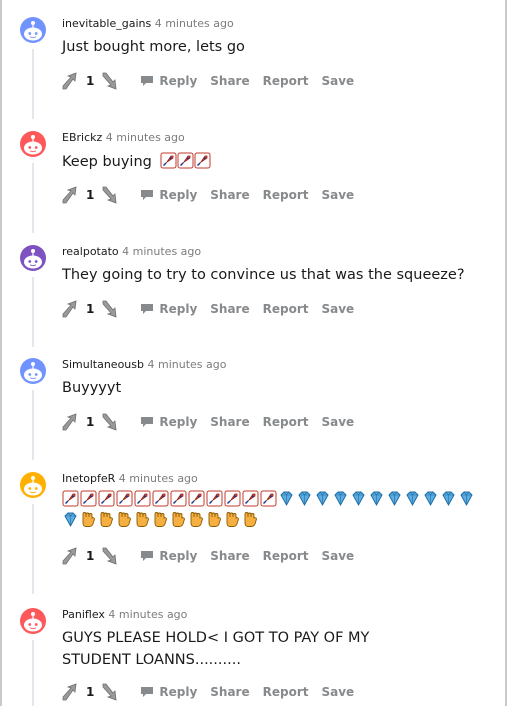 The width and height of the screenshot is (507, 706). I want to click on username: EBrickz, so click(82, 137).